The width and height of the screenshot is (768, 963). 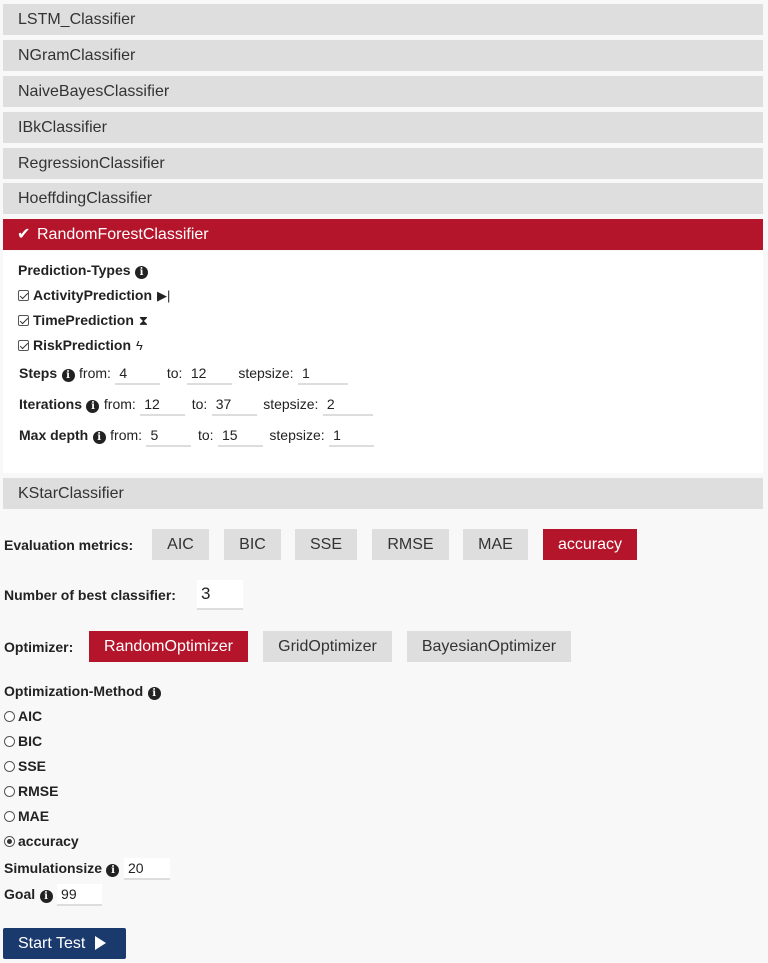 I want to click on risk-prediction-label: RiskPrediction, so click(x=82, y=345).